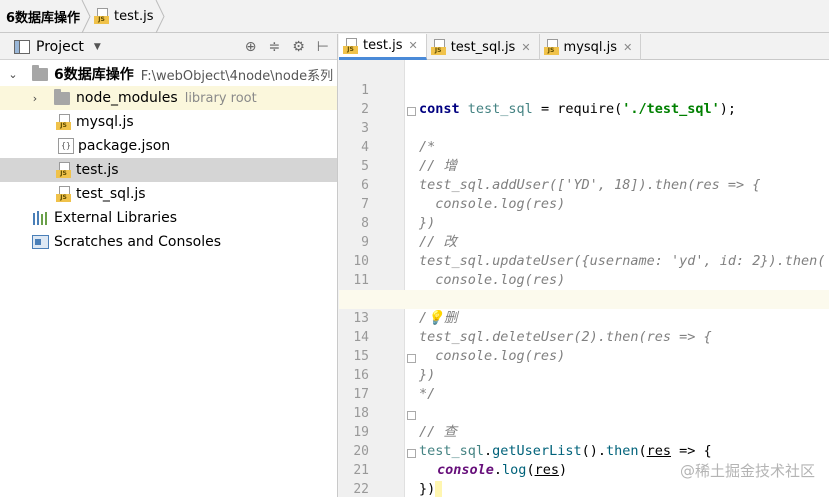 This screenshot has height=497, width=829. What do you see at coordinates (127, 98) in the screenshot?
I see `node-modules-label: node_modules` at bounding box center [127, 98].